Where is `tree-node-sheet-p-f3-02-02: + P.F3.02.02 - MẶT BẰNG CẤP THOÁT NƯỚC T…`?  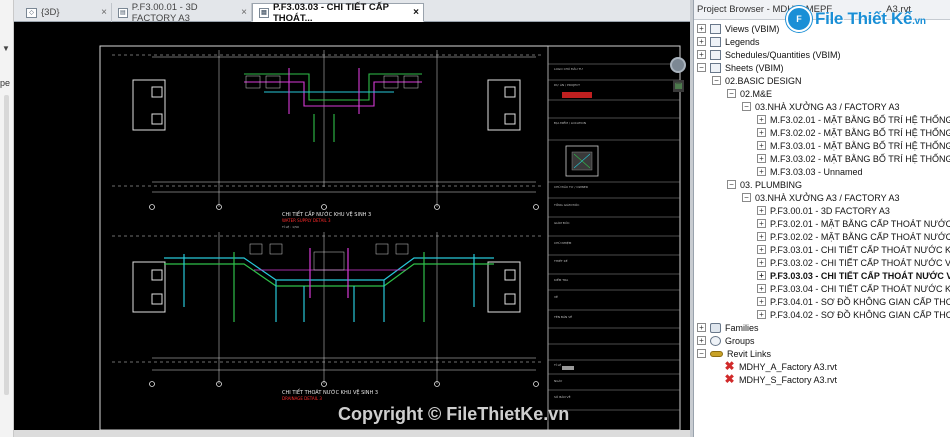 tree-node-sheet-p-f3-02-02: + P.F3.02.02 - MẶT BẰNG CẤP THOÁT NƯỚC T… is located at coordinates (853, 236).